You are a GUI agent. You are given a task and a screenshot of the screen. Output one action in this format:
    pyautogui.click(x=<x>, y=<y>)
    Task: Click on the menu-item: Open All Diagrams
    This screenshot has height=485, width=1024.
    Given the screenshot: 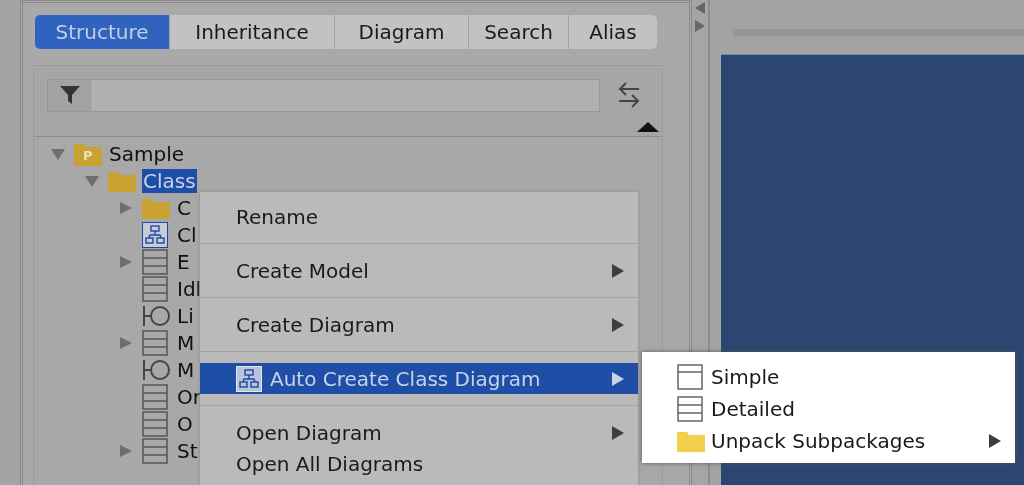 What is the action you would take?
    pyautogui.click(x=419, y=463)
    